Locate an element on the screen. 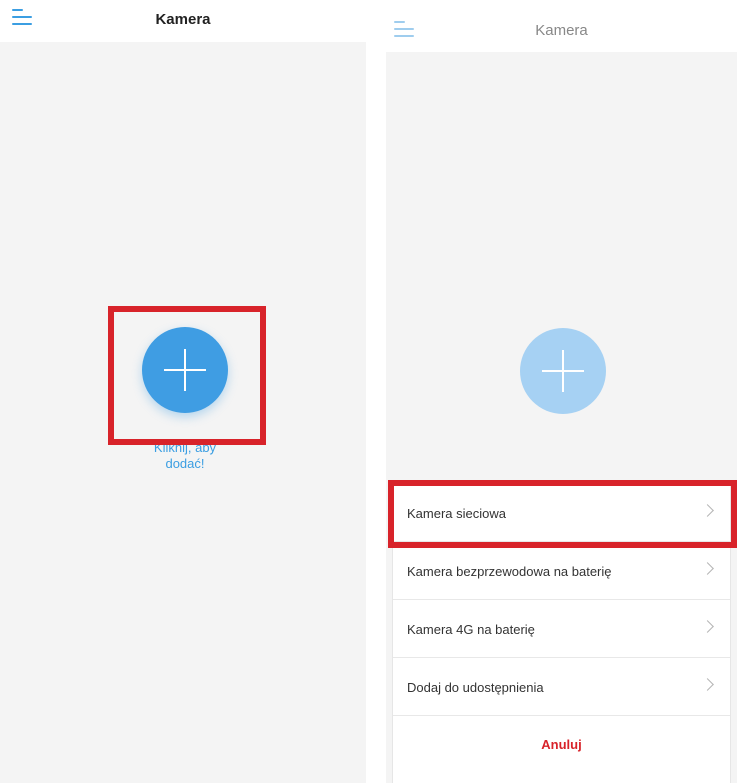 The width and height of the screenshot is (737, 783). menu-item-wireless-battery-camera: Kamera bezprzewodowa na baterię is located at coordinates (561, 571).